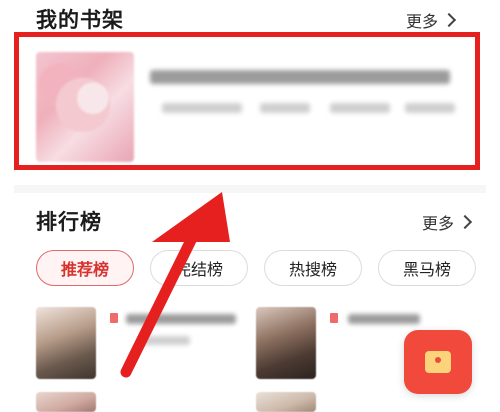  I want to click on bookshelf-more-label: 更多, so click(422, 21).